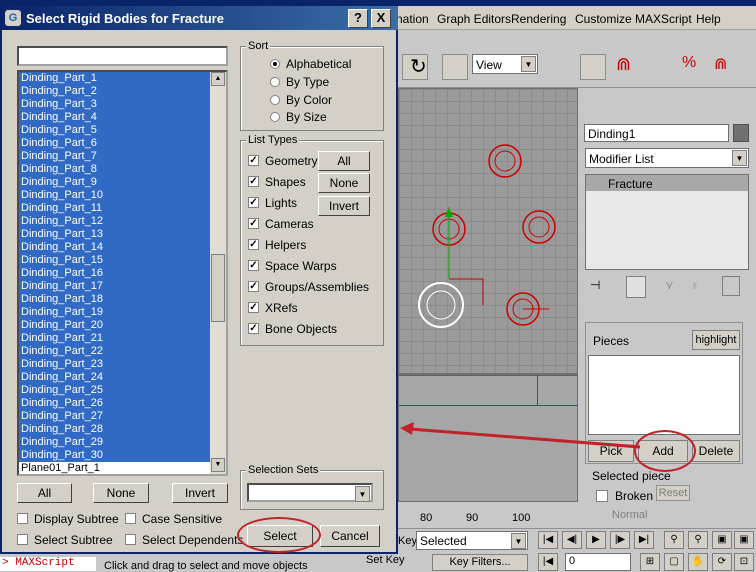 The image size is (756, 572). What do you see at coordinates (122, 104) in the screenshot?
I see `list-item: Dinding_Part_3` at bounding box center [122, 104].